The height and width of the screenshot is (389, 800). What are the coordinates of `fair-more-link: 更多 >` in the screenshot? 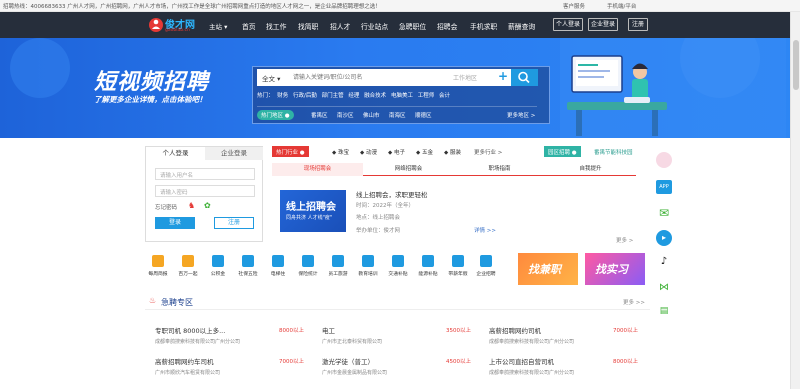 It's located at (624, 240).